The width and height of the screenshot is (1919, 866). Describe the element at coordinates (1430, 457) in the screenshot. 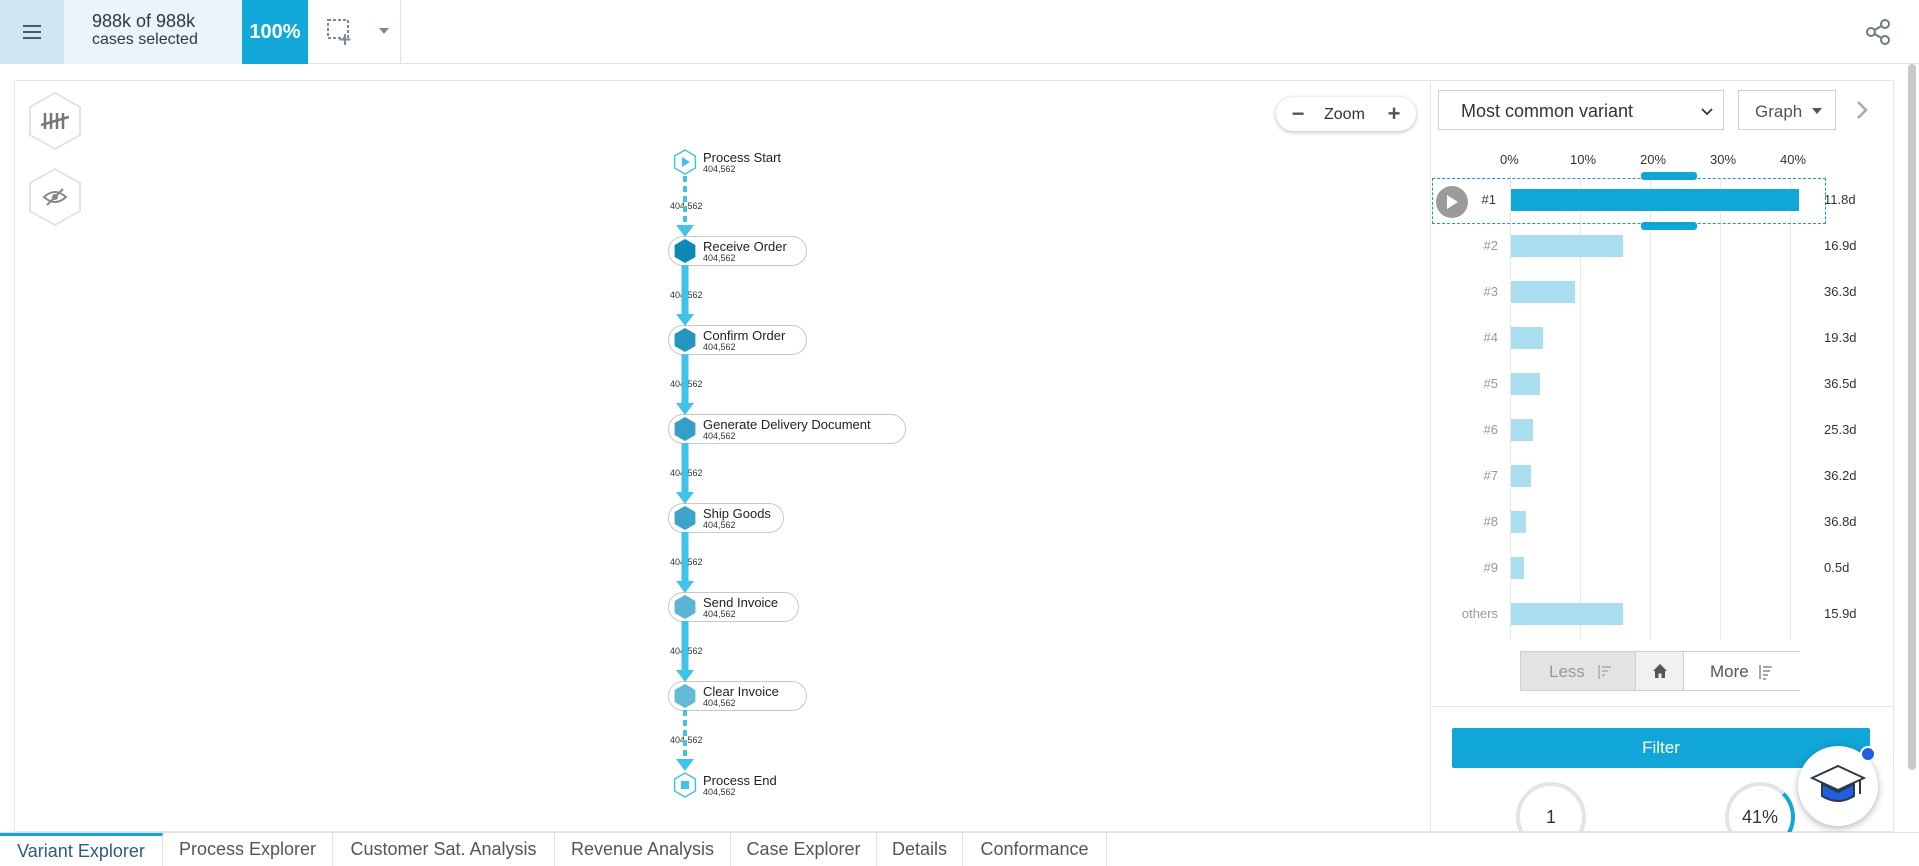

I see `panel-divider` at that location.